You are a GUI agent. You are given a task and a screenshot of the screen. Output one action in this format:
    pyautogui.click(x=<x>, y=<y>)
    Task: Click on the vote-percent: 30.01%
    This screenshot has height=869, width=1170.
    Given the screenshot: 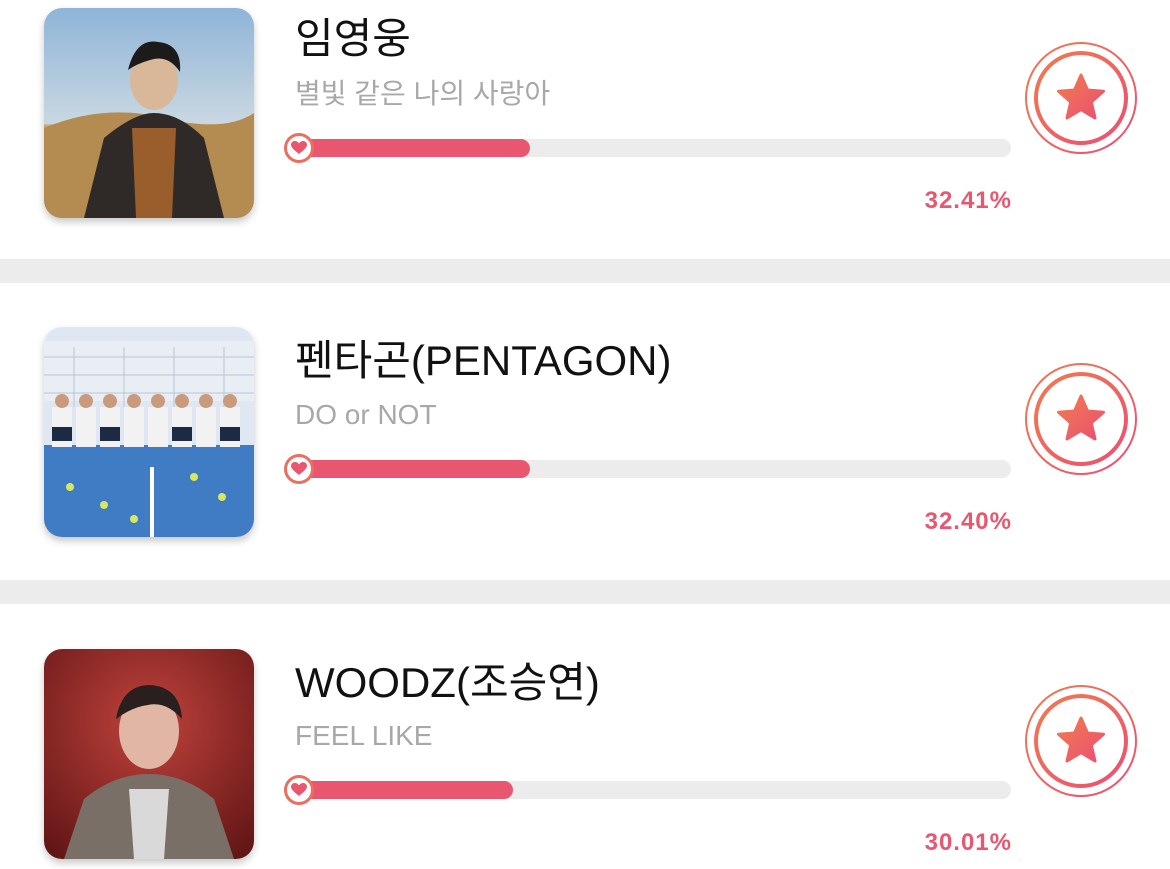 What is the action you would take?
    pyautogui.click(x=968, y=842)
    